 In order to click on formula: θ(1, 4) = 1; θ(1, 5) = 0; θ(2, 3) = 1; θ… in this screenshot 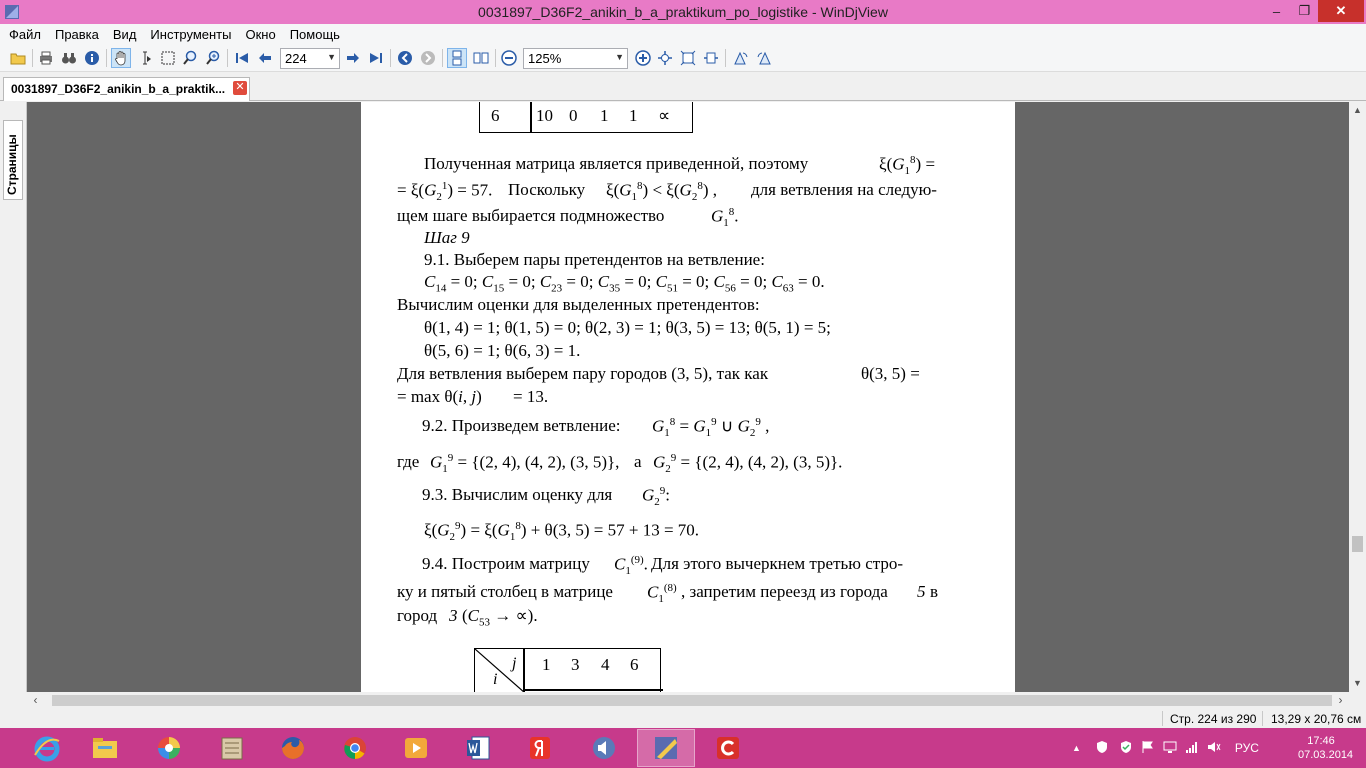, I will do `click(627, 327)`.